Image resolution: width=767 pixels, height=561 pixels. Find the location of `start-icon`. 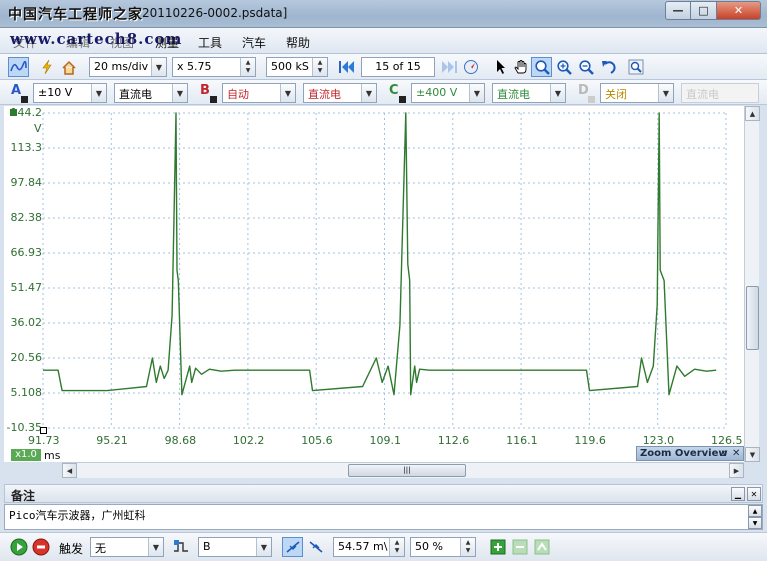

start-icon is located at coordinates (18, 547).